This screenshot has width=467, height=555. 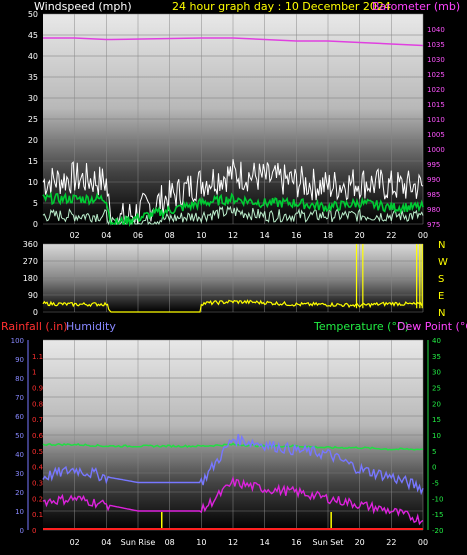 What do you see at coordinates (433, 195) in the screenshot?
I see `barometer-tick: 985` at bounding box center [433, 195].